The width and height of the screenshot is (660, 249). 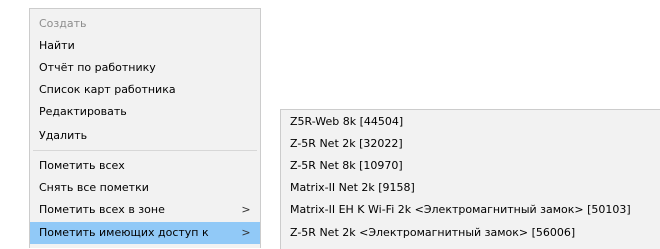 I want to click on menu-item-label: Снять все пометки, so click(x=94, y=187).